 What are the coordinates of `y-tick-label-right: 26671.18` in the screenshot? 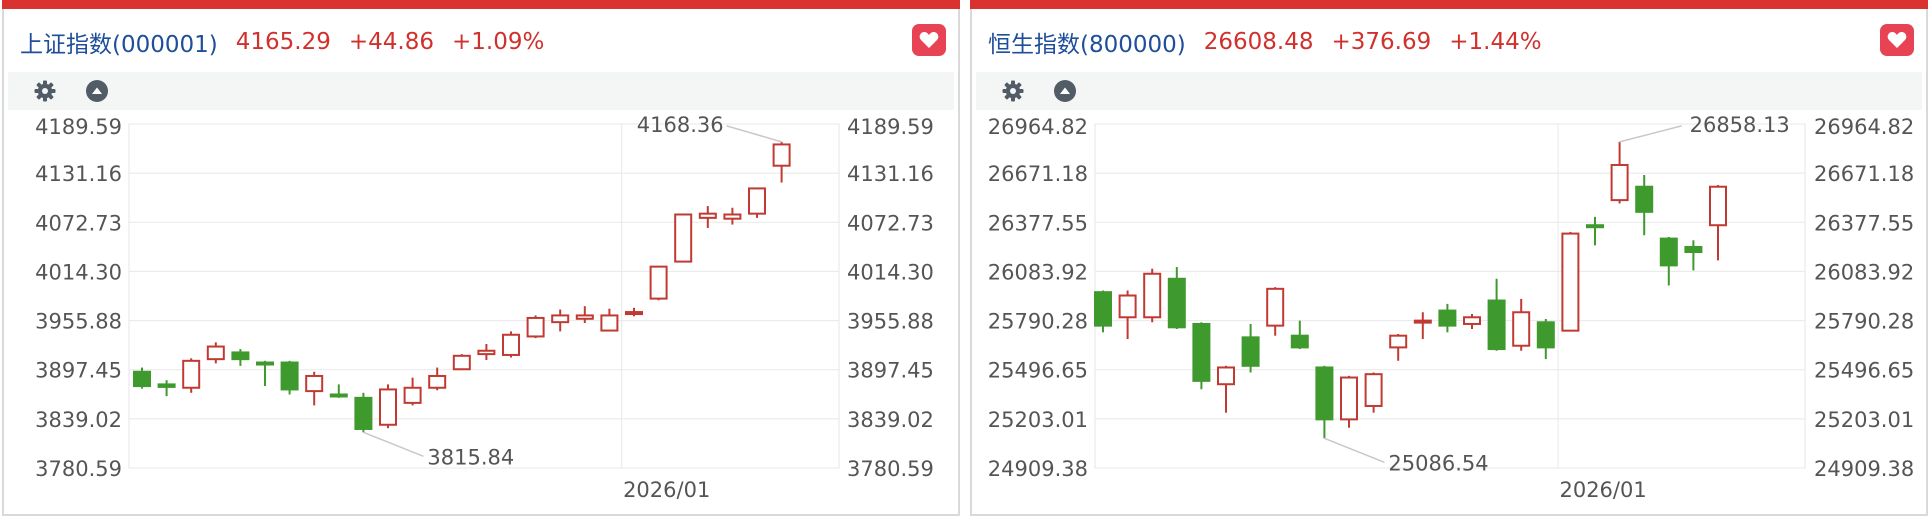 It's located at (1864, 174).